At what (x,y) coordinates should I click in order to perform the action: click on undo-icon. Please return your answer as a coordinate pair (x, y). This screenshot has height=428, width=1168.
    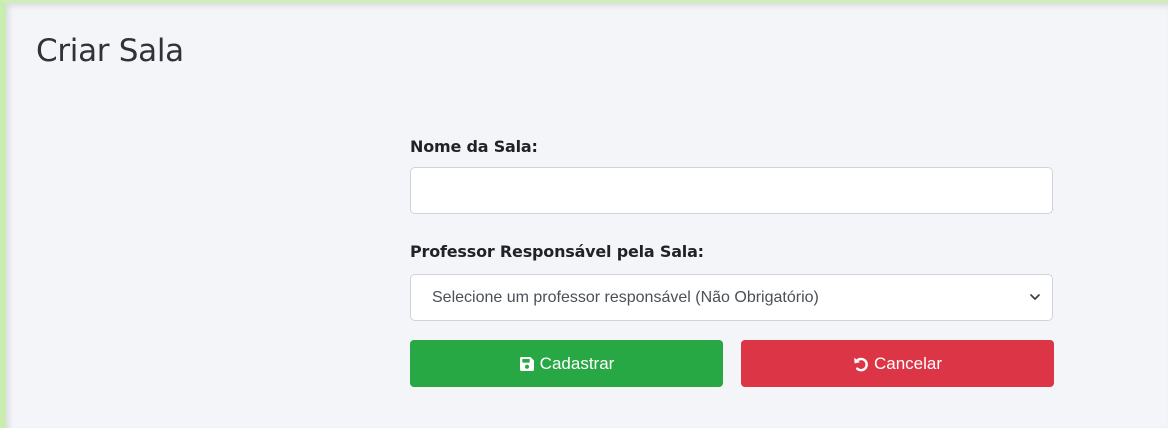
    Looking at the image, I should click on (861, 364).